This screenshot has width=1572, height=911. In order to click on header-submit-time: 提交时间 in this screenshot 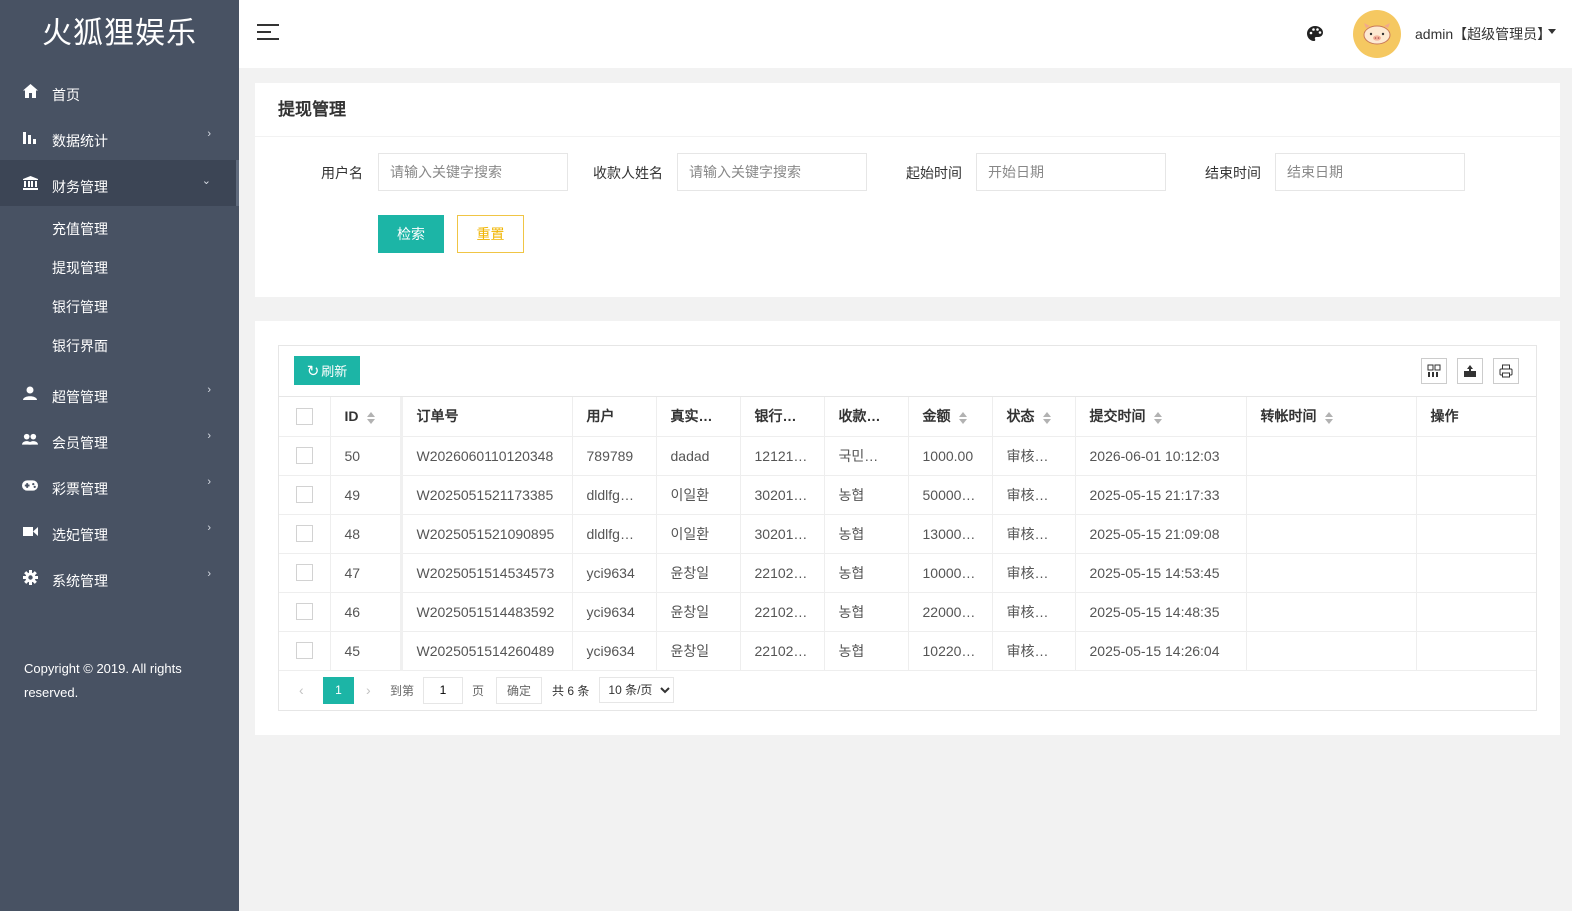, I will do `click(1161, 417)`.